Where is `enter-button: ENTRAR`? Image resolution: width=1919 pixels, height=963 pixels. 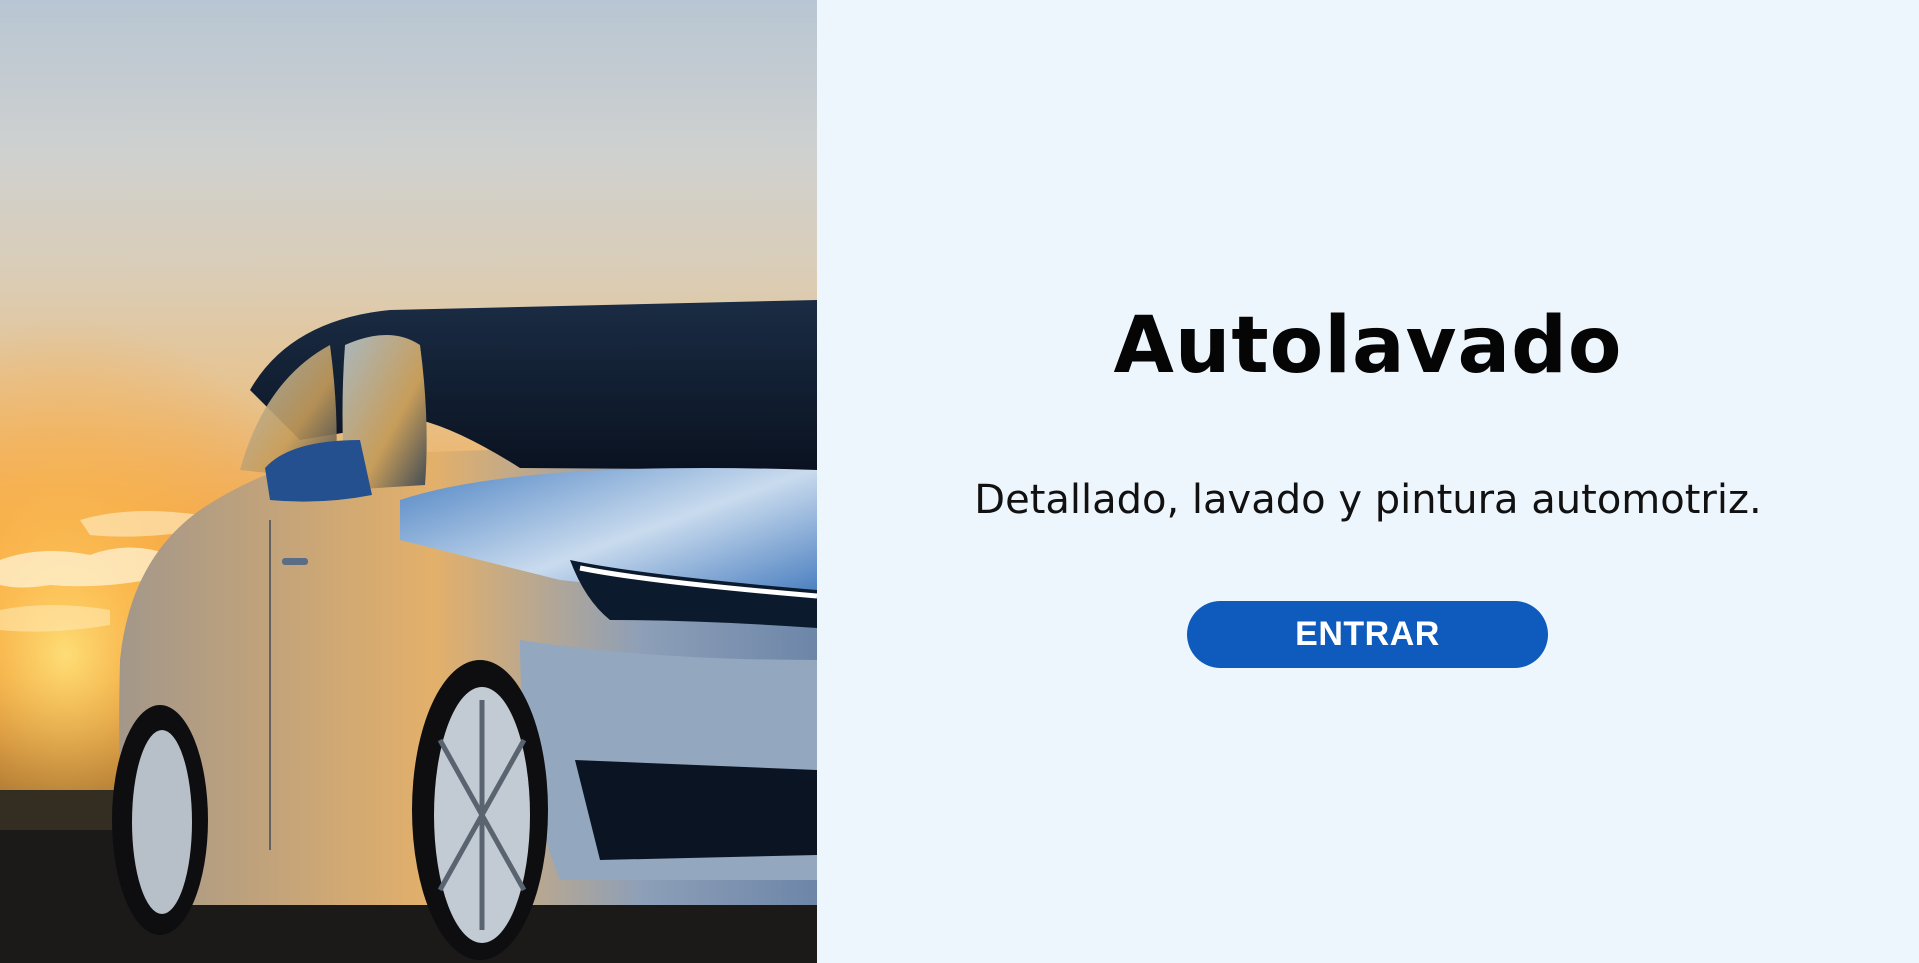
enter-button: ENTRAR is located at coordinates (1367, 634).